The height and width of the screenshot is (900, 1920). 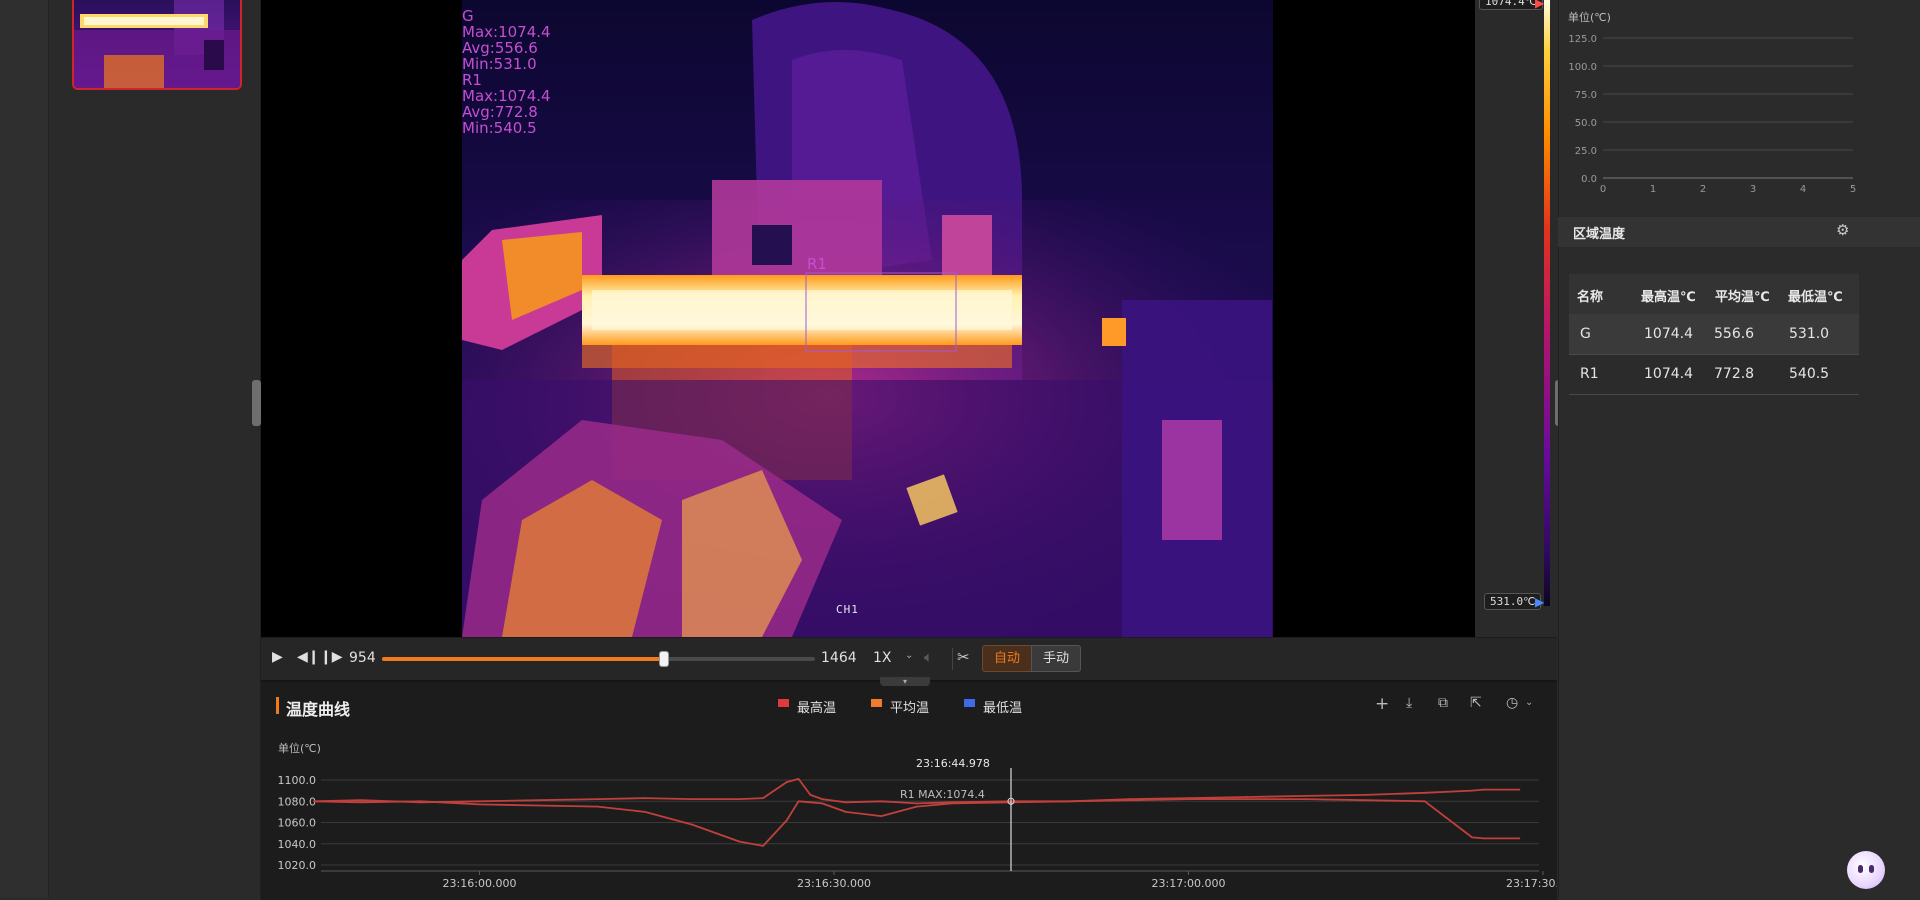 I want to click on table-row: R1 1074.4 772.8 540.5, so click(x=1714, y=374).